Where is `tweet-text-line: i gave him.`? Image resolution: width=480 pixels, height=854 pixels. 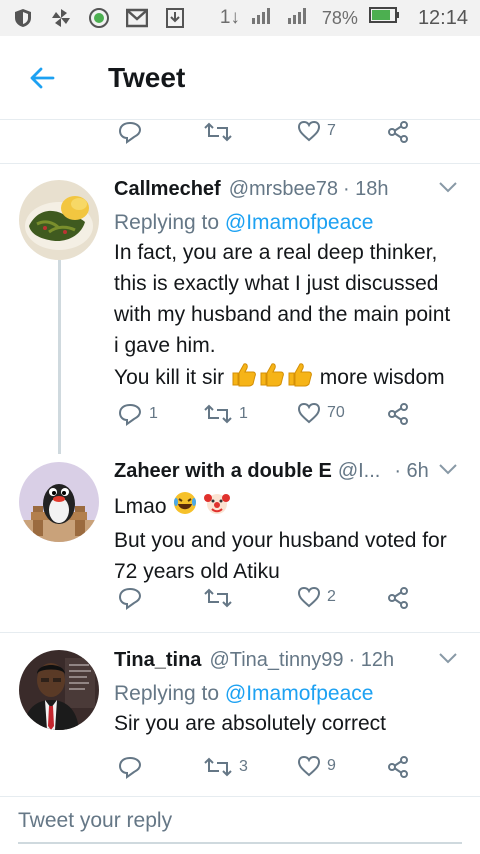 tweet-text-line: i gave him. is located at coordinates (165, 345).